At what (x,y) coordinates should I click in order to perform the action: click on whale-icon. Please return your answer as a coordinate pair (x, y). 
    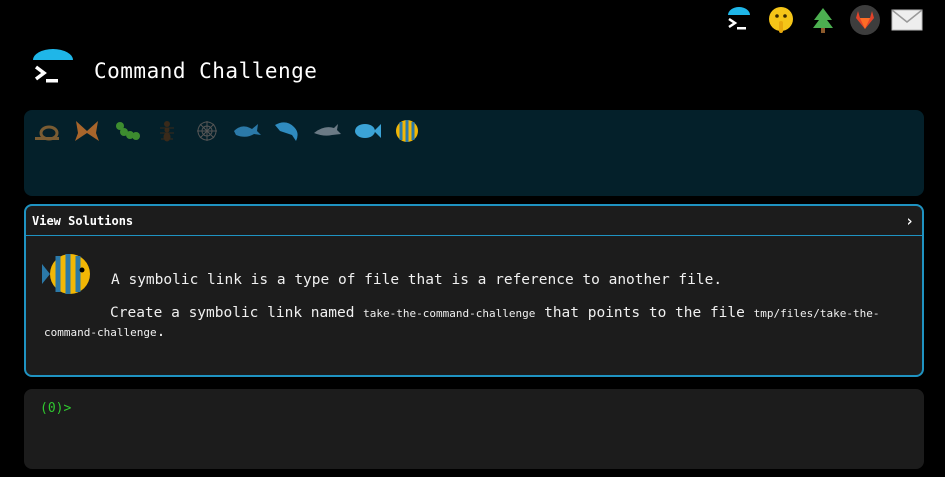
    Looking at the image, I should click on (247, 131).